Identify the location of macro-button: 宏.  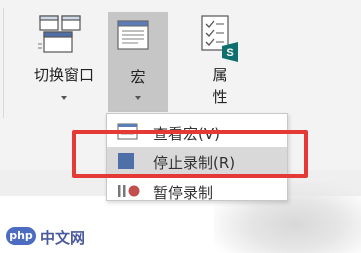
(138, 62).